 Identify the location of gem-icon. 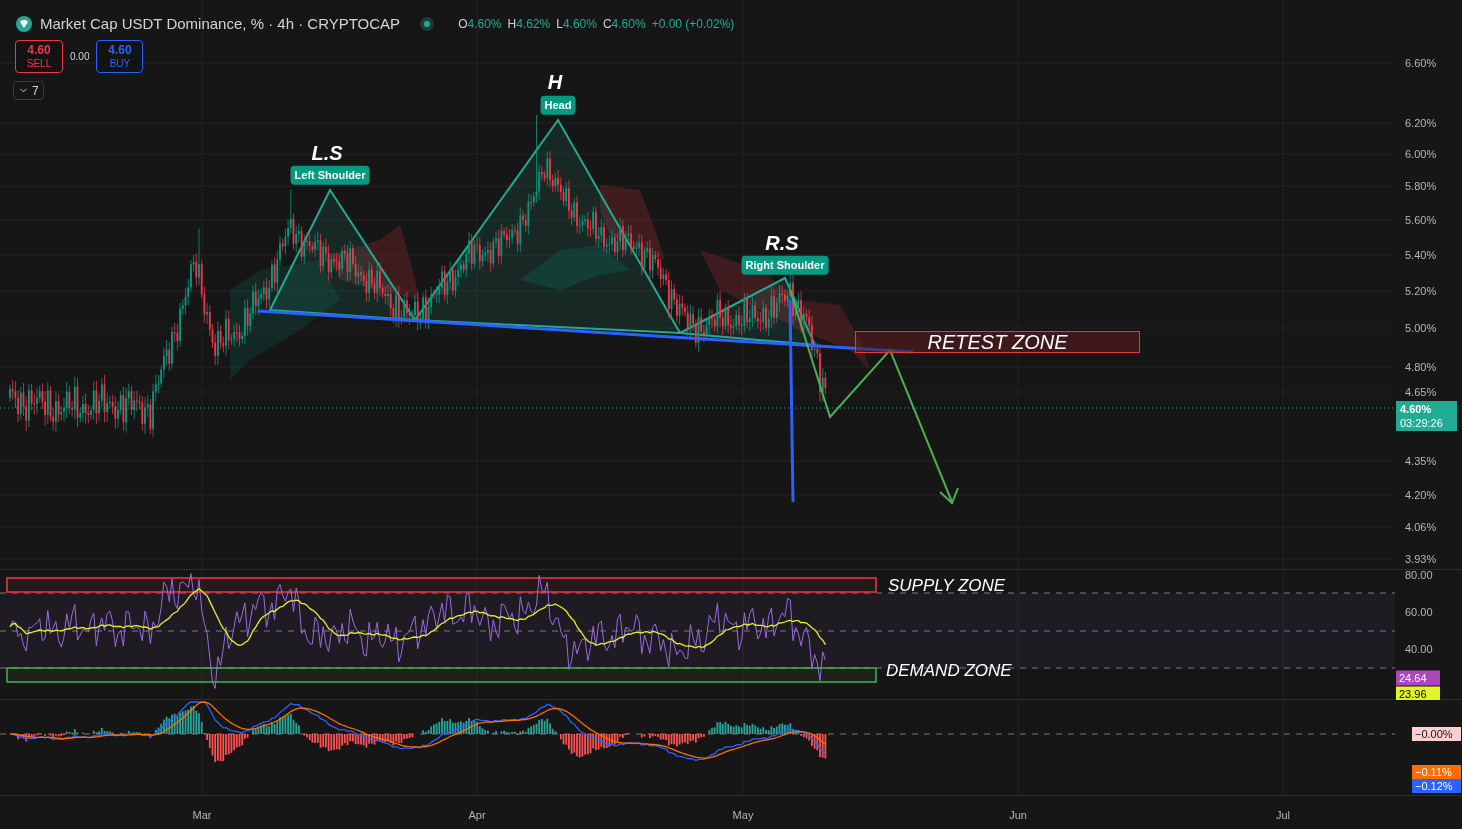
(24, 24).